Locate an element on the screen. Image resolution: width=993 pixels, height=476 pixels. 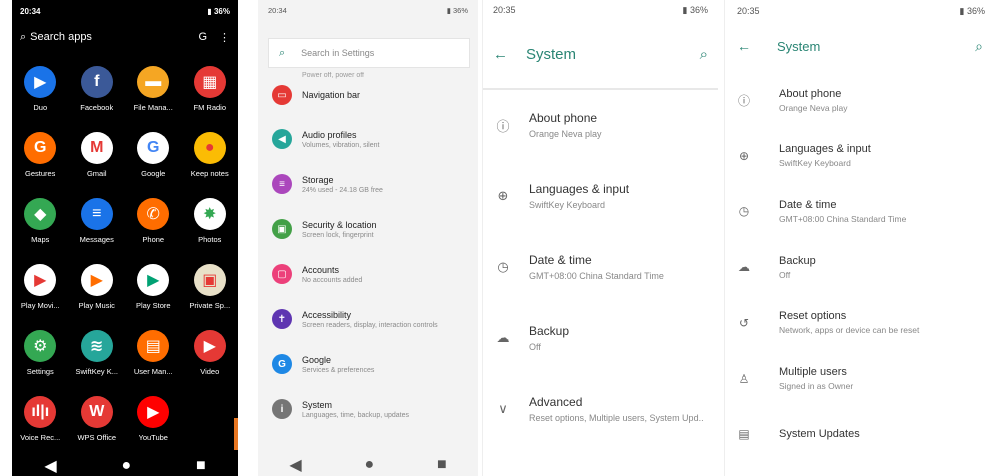
app-gestures: G Gestures is located at coordinates (40, 161).